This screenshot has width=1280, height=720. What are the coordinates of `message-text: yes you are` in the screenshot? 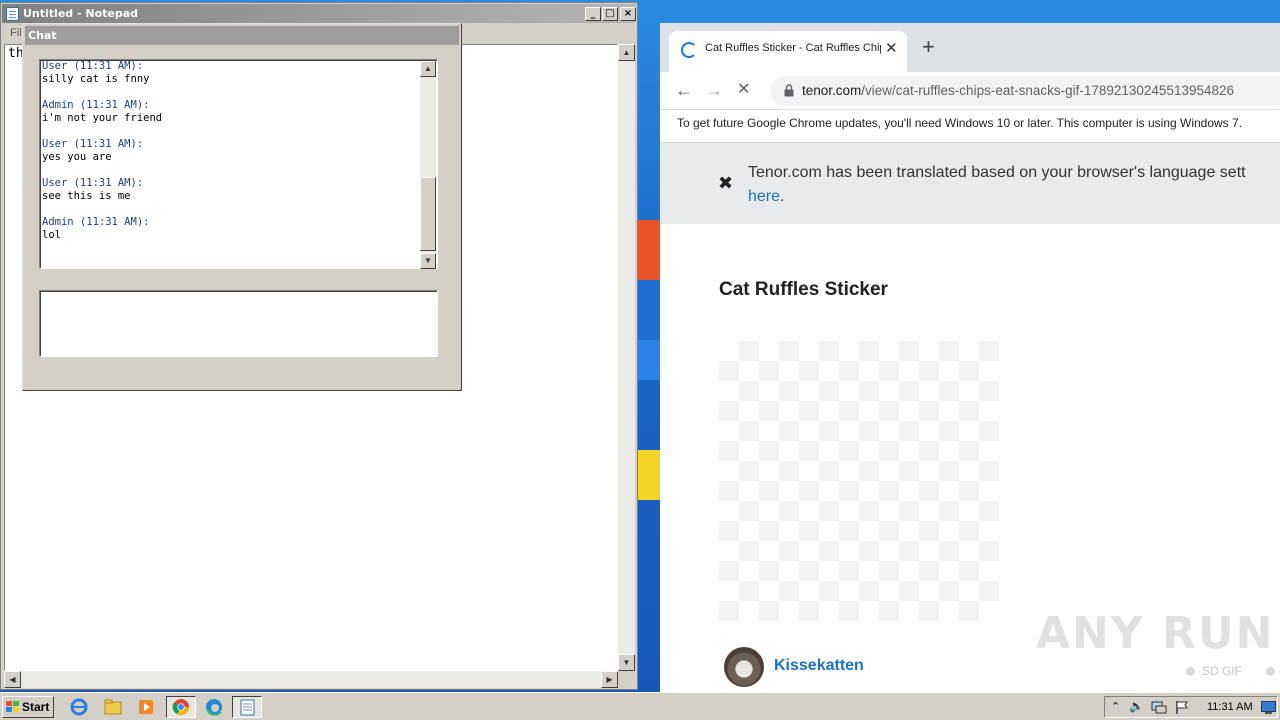 It's located at (77, 157).